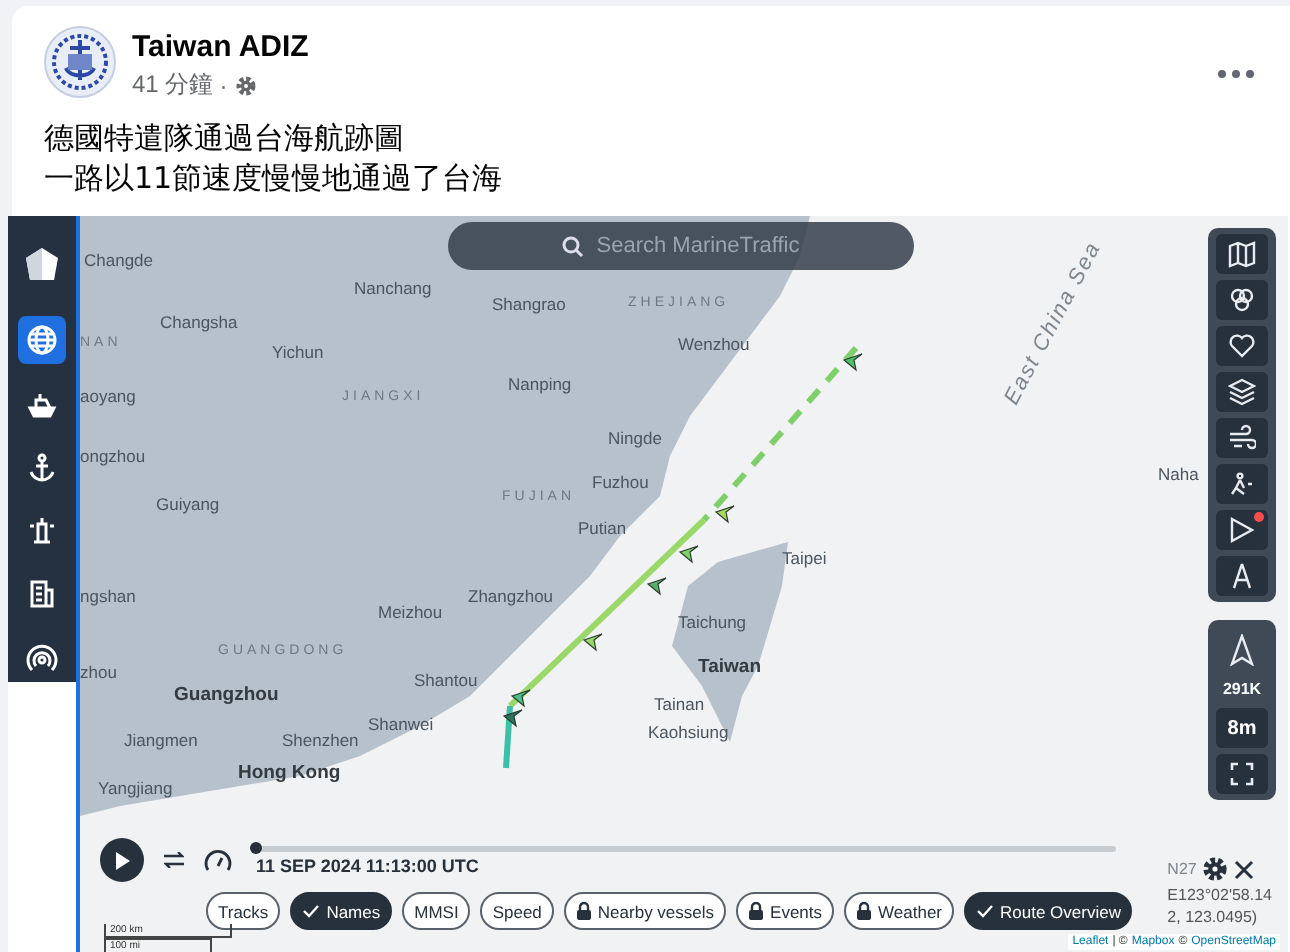 Image resolution: width=1290 pixels, height=952 pixels. I want to click on map-label: Wenzhou, so click(714, 344).